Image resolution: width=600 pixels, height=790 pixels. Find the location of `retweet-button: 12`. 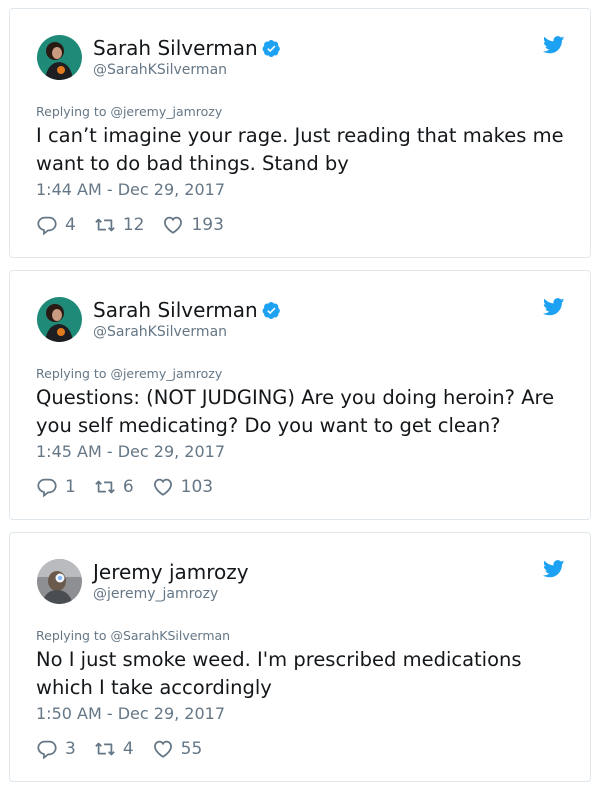

retweet-button: 12 is located at coordinates (119, 225).